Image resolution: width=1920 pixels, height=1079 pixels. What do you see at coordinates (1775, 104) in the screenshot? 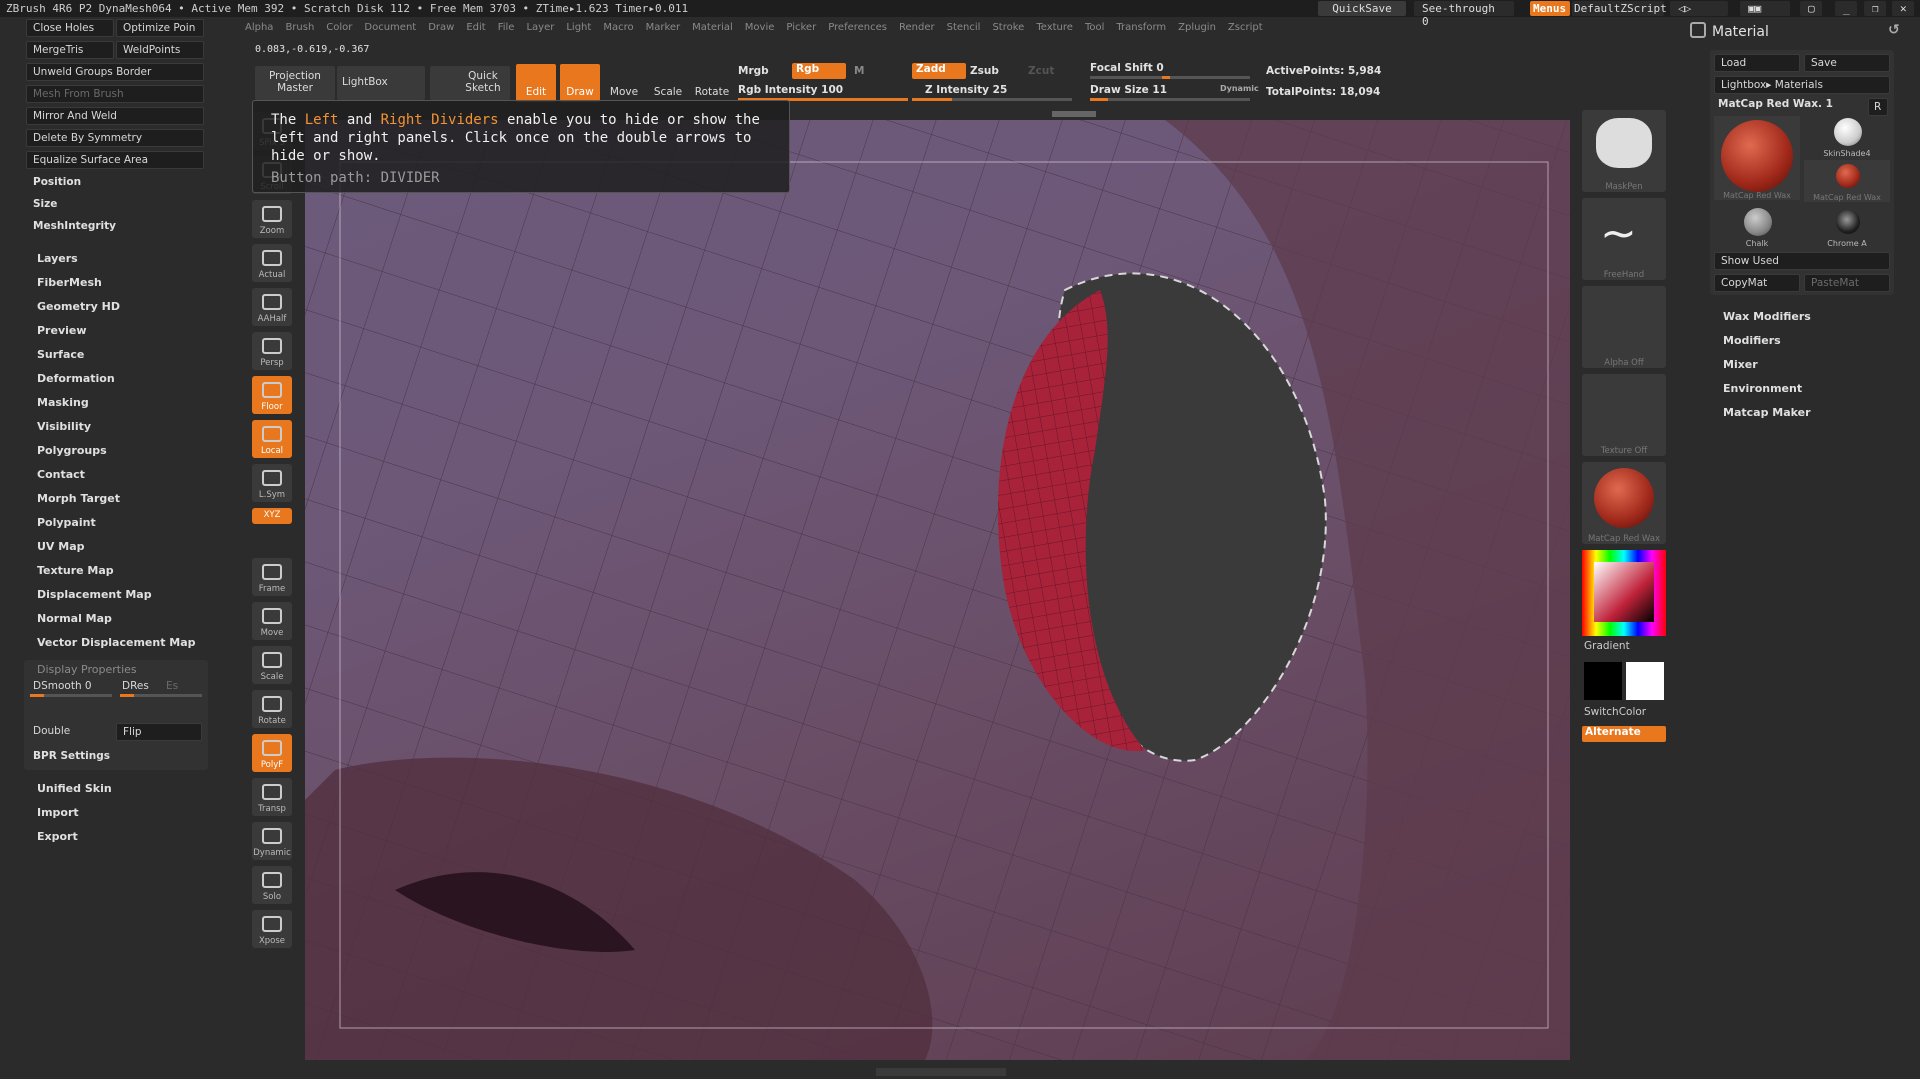
I see `current-material-slider: MatCap Red Wax. 1` at bounding box center [1775, 104].